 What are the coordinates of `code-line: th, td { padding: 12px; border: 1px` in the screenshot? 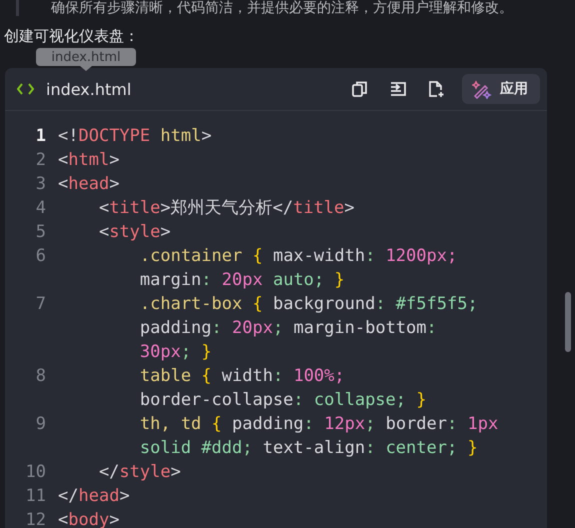 It's located at (318, 424).